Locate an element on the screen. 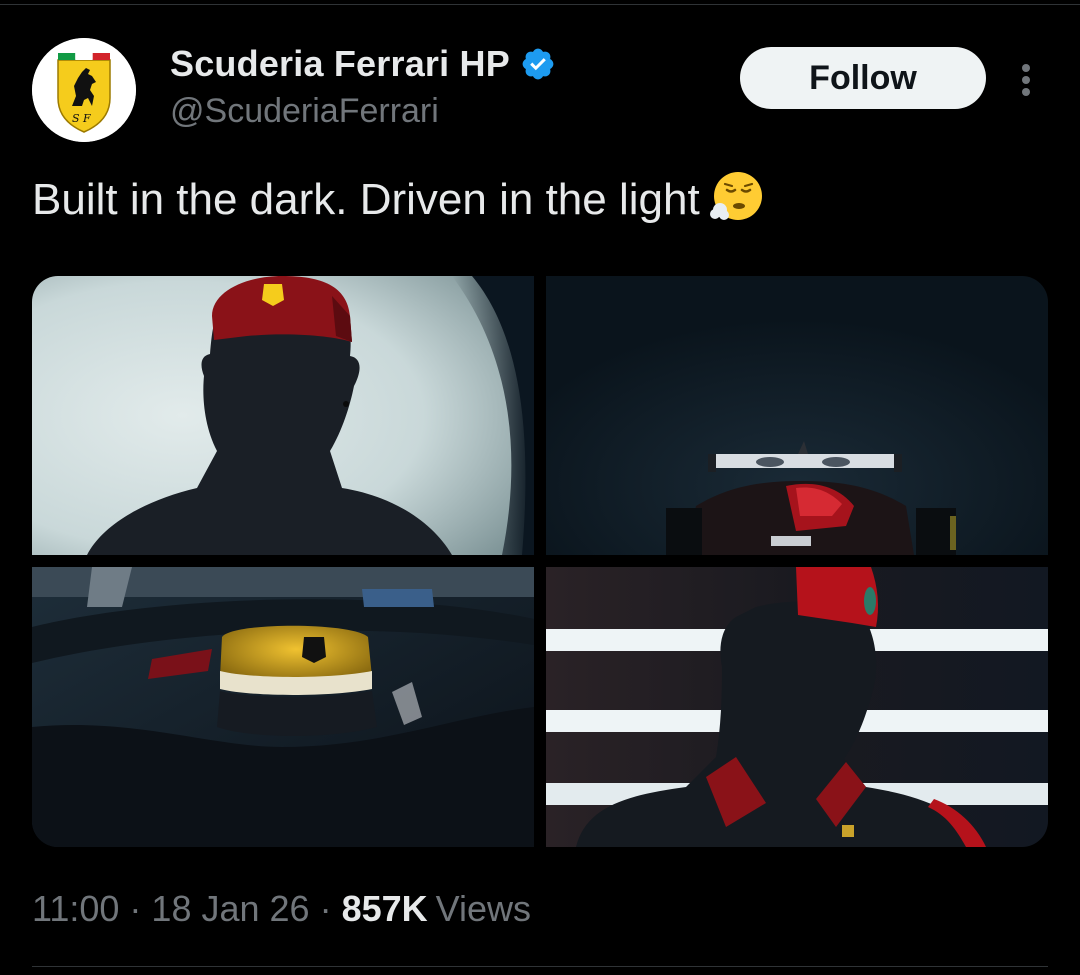  avatar: S F is located at coordinates (84, 90).